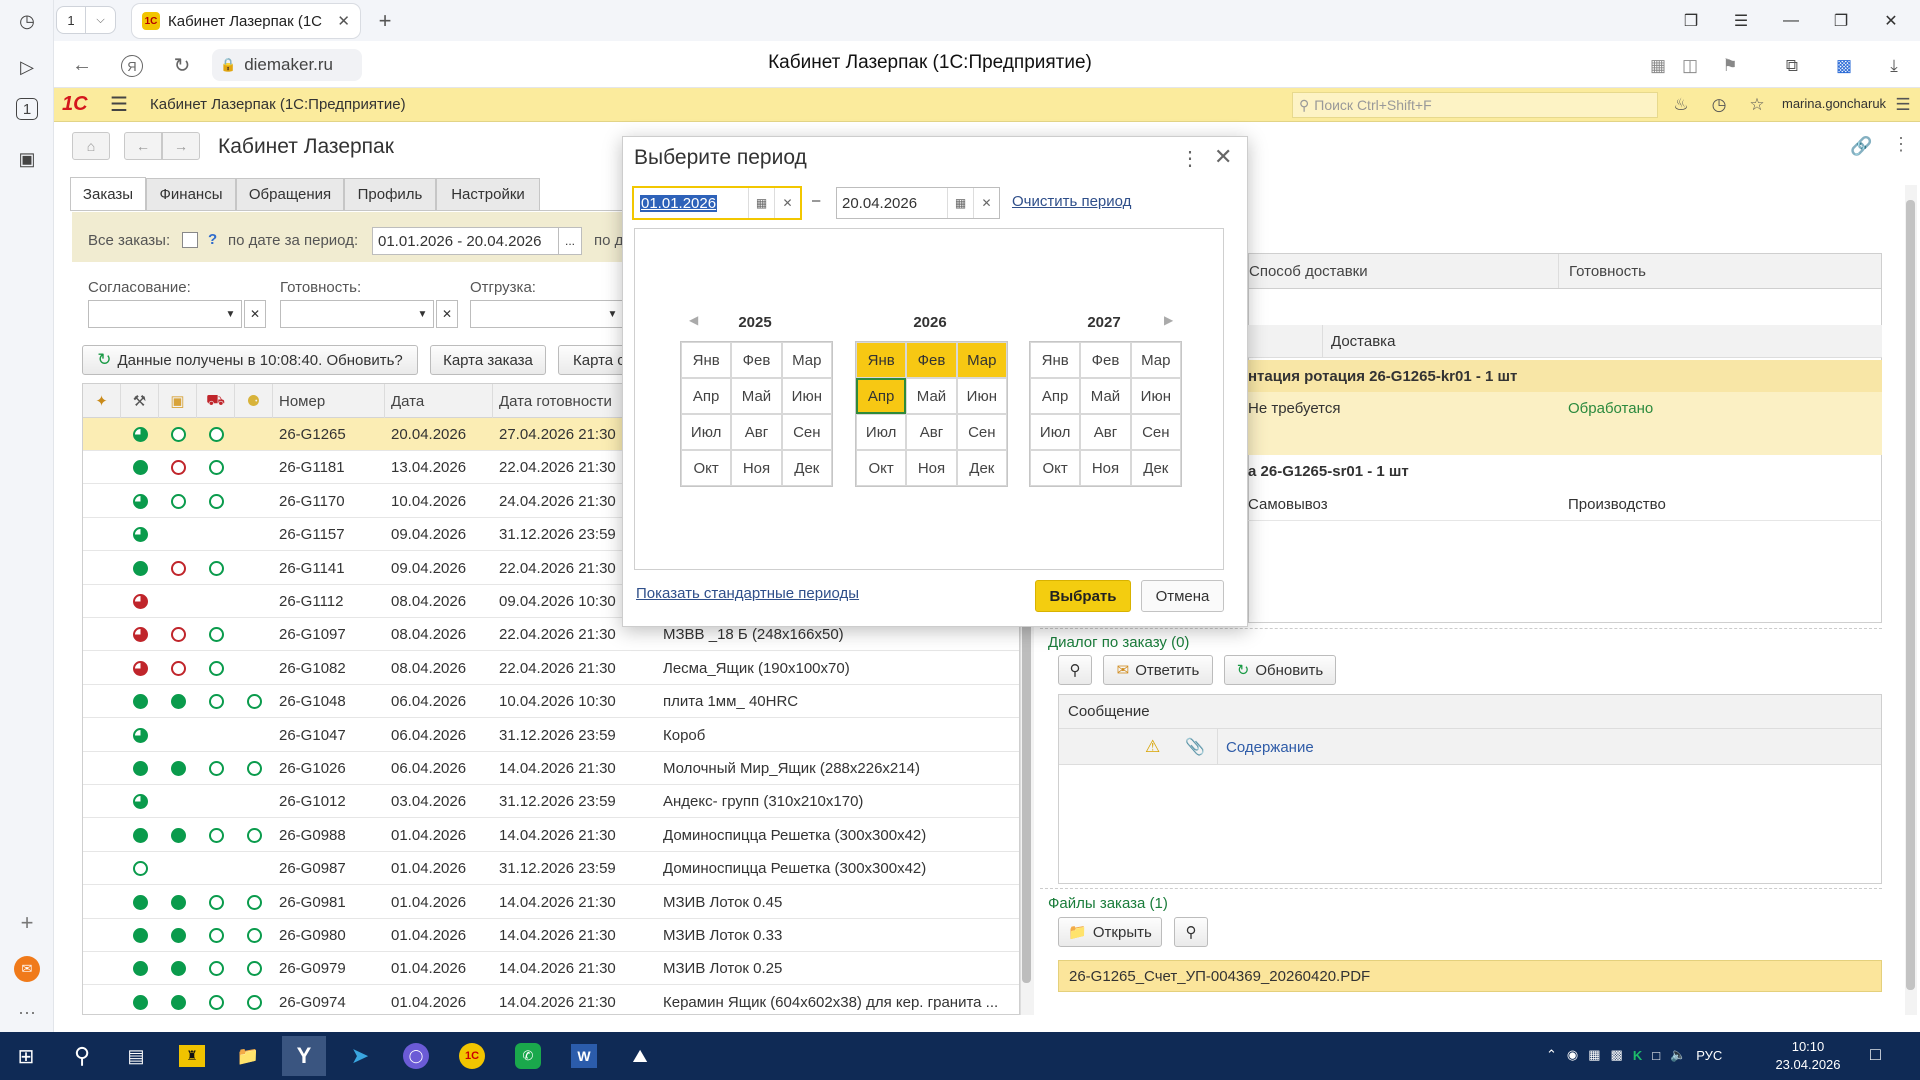 The image size is (1920, 1080). What do you see at coordinates (82, 65) in the screenshot?
I see `back-icon: ←` at bounding box center [82, 65].